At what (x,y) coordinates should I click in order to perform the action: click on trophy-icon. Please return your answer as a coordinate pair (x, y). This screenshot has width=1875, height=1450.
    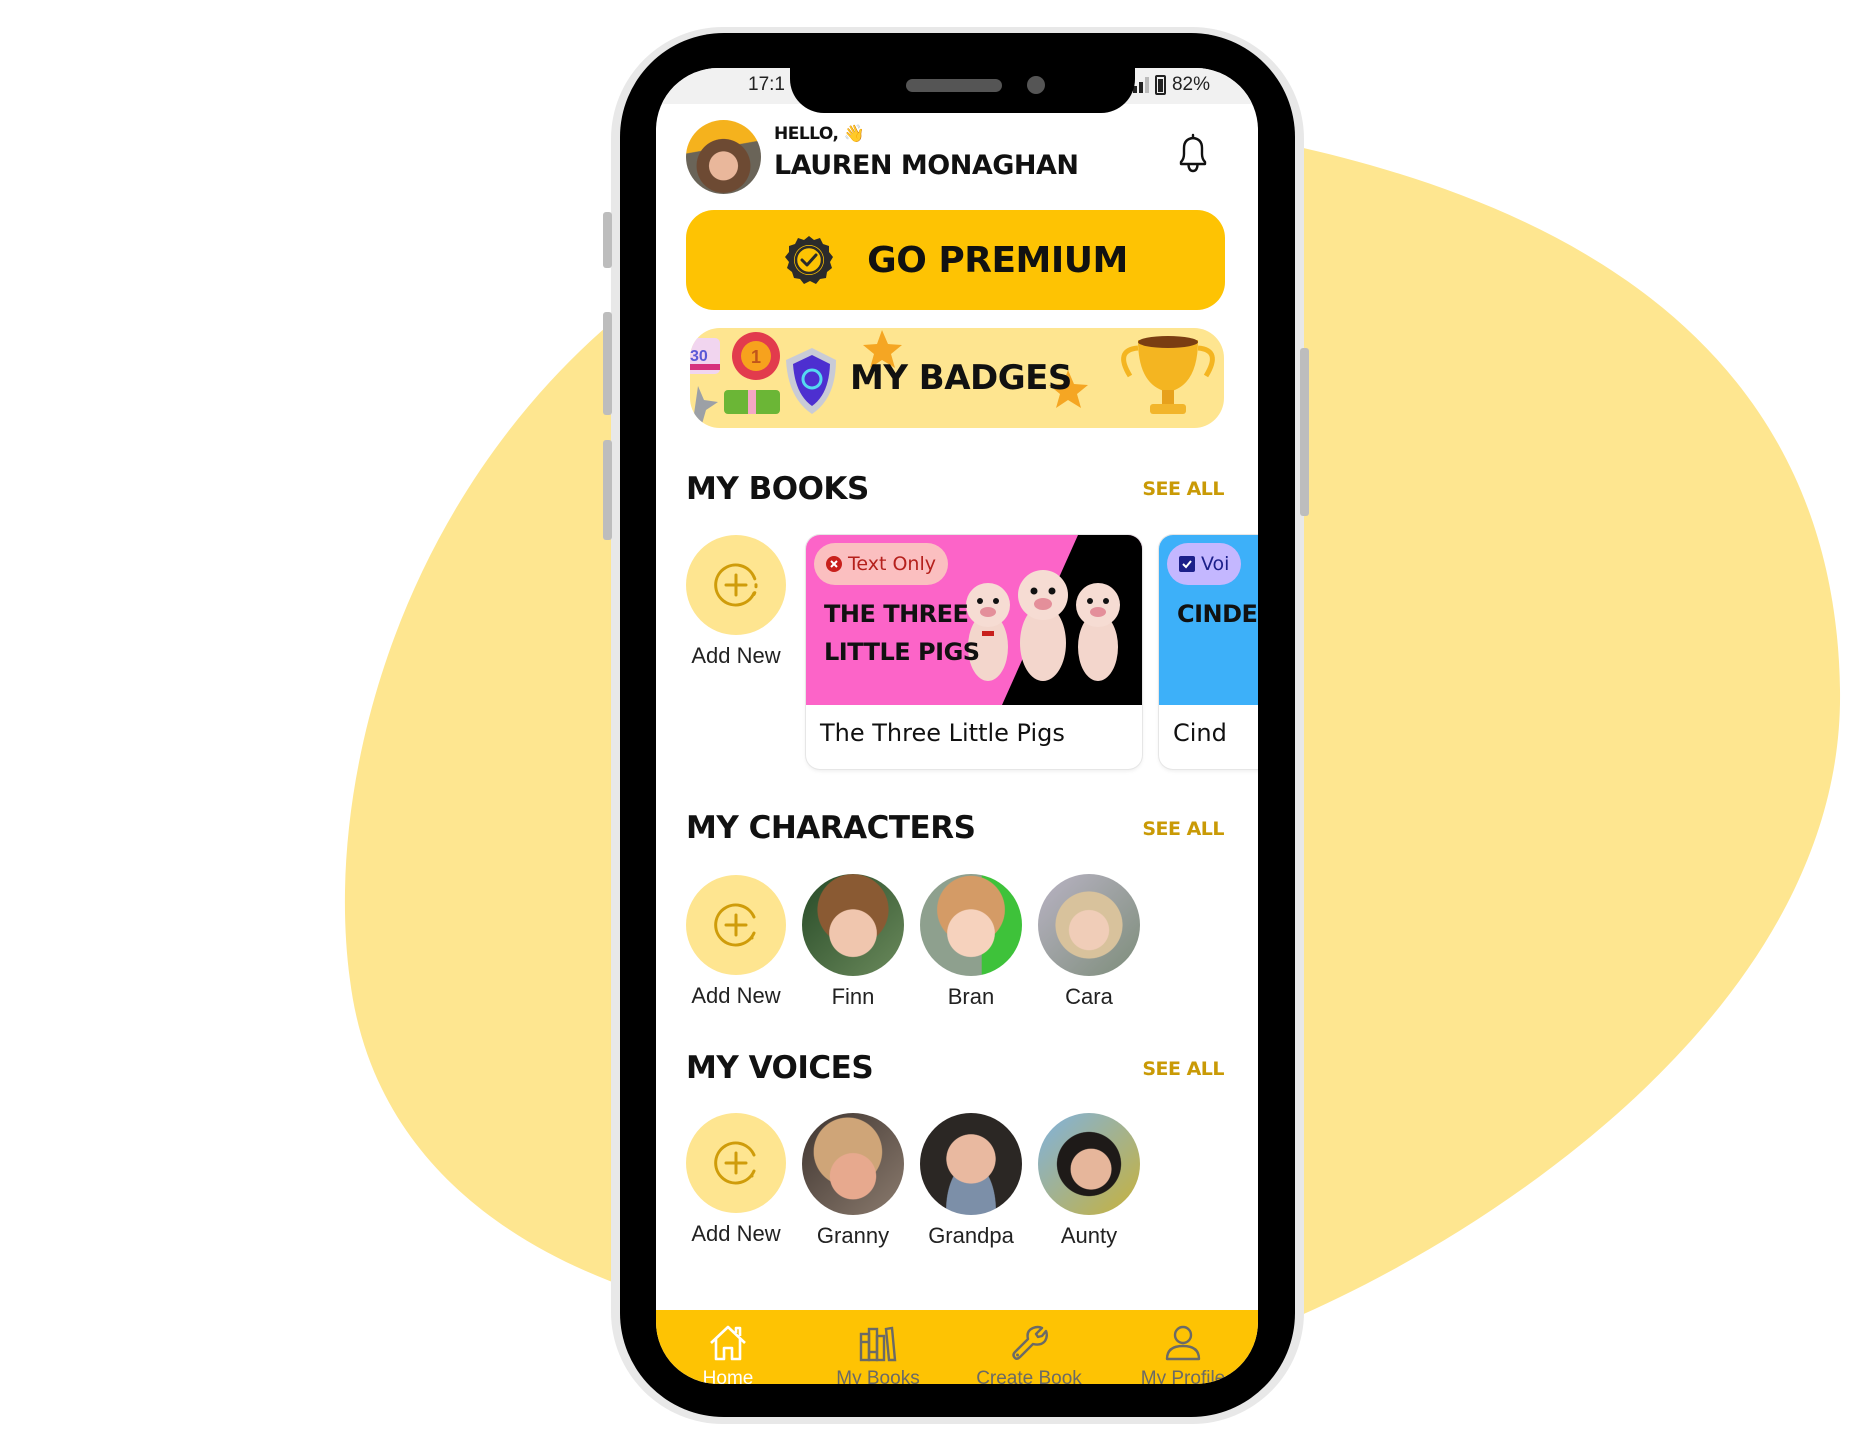
    Looking at the image, I should click on (1168, 375).